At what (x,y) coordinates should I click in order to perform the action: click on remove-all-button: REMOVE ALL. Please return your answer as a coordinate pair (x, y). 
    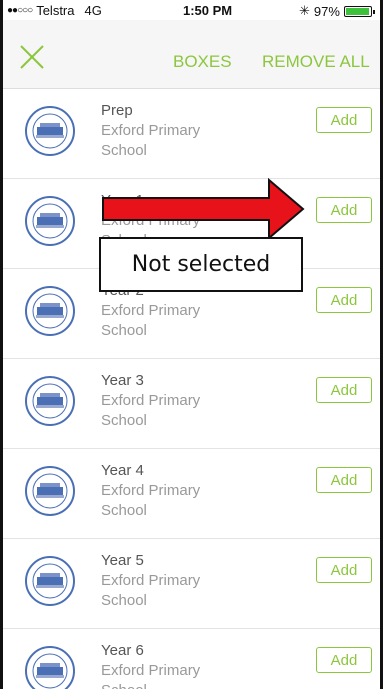
    Looking at the image, I should click on (316, 62).